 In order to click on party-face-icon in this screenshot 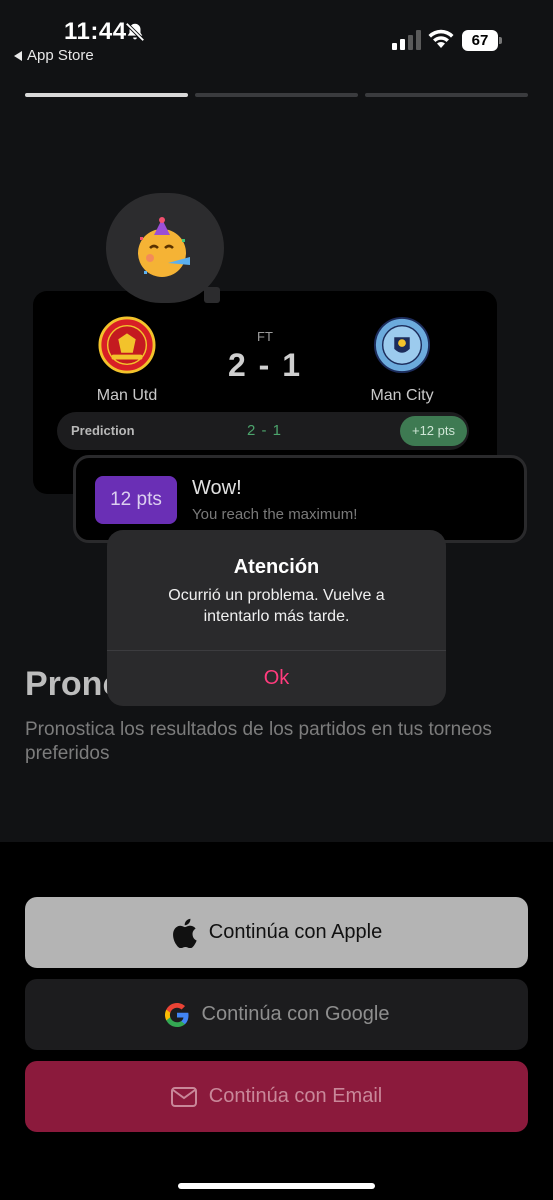, I will do `click(164, 247)`.